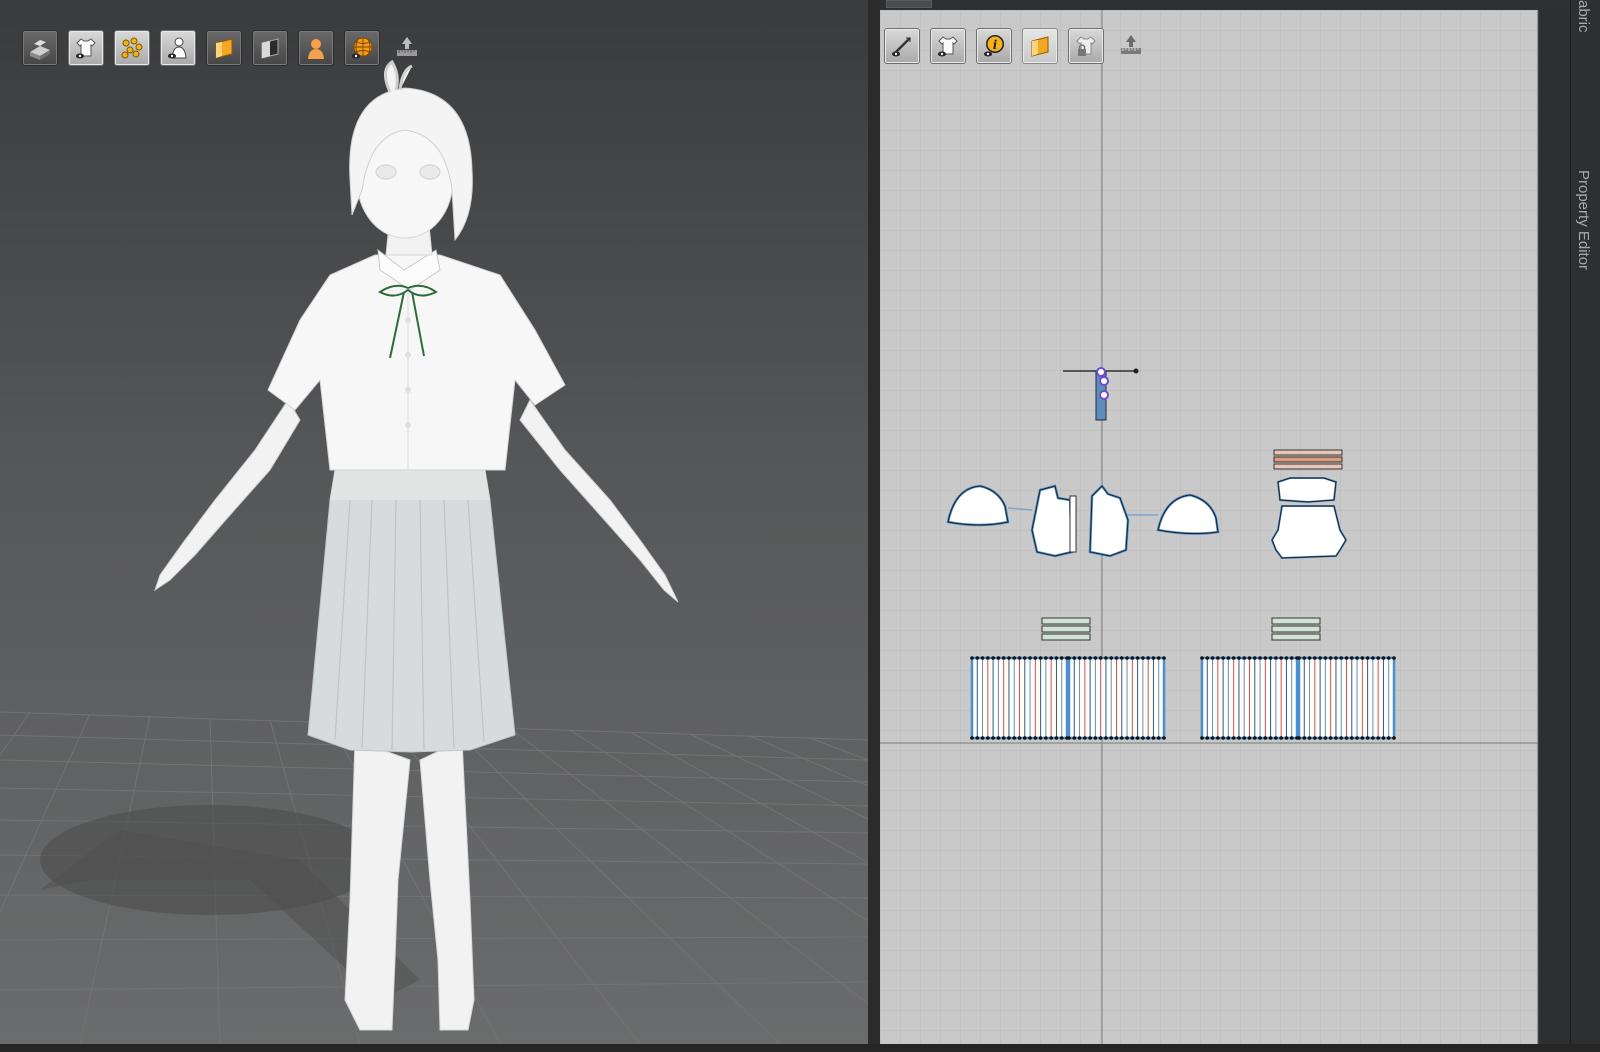 The image size is (1600, 1052). Describe the element at coordinates (1583, 220) in the screenshot. I see `property-editor-tab-label: Property Editor` at that location.